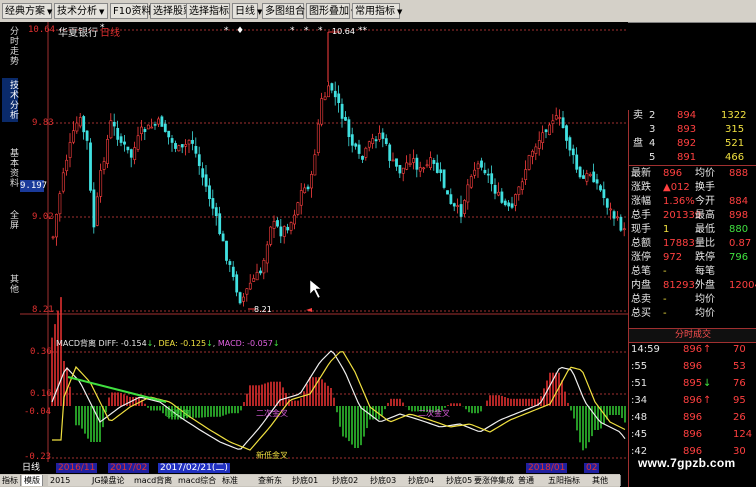  I want to click on toolbar-common-indicator-button: 常用指标 ▼, so click(377, 11).